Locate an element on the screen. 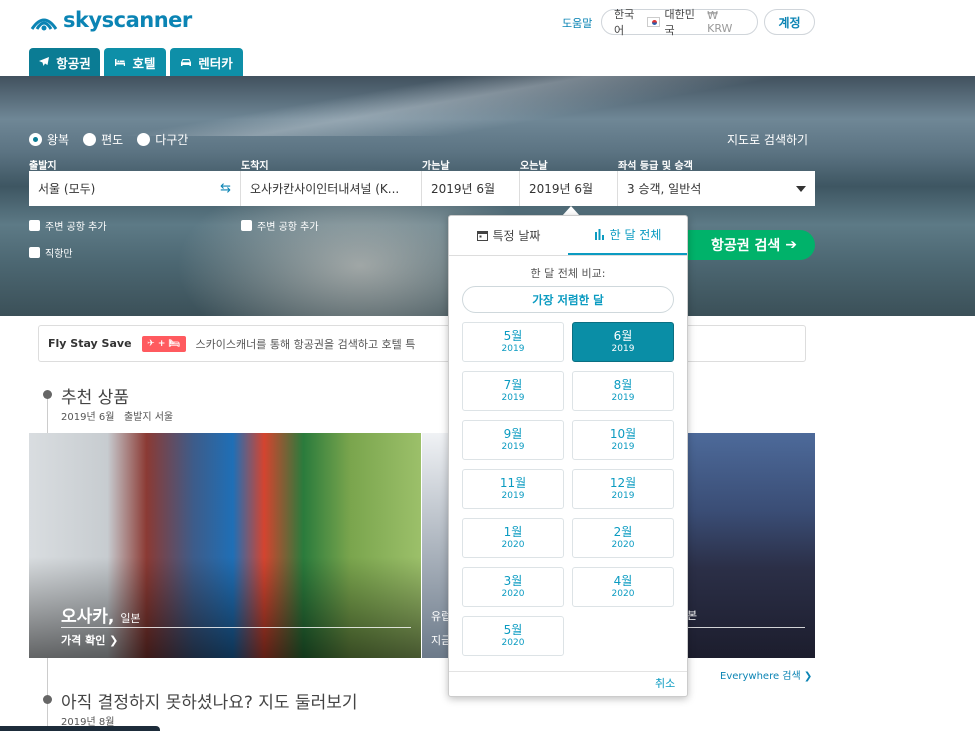  trip-type-roundtrip-label: 왕복 is located at coordinates (58, 140).